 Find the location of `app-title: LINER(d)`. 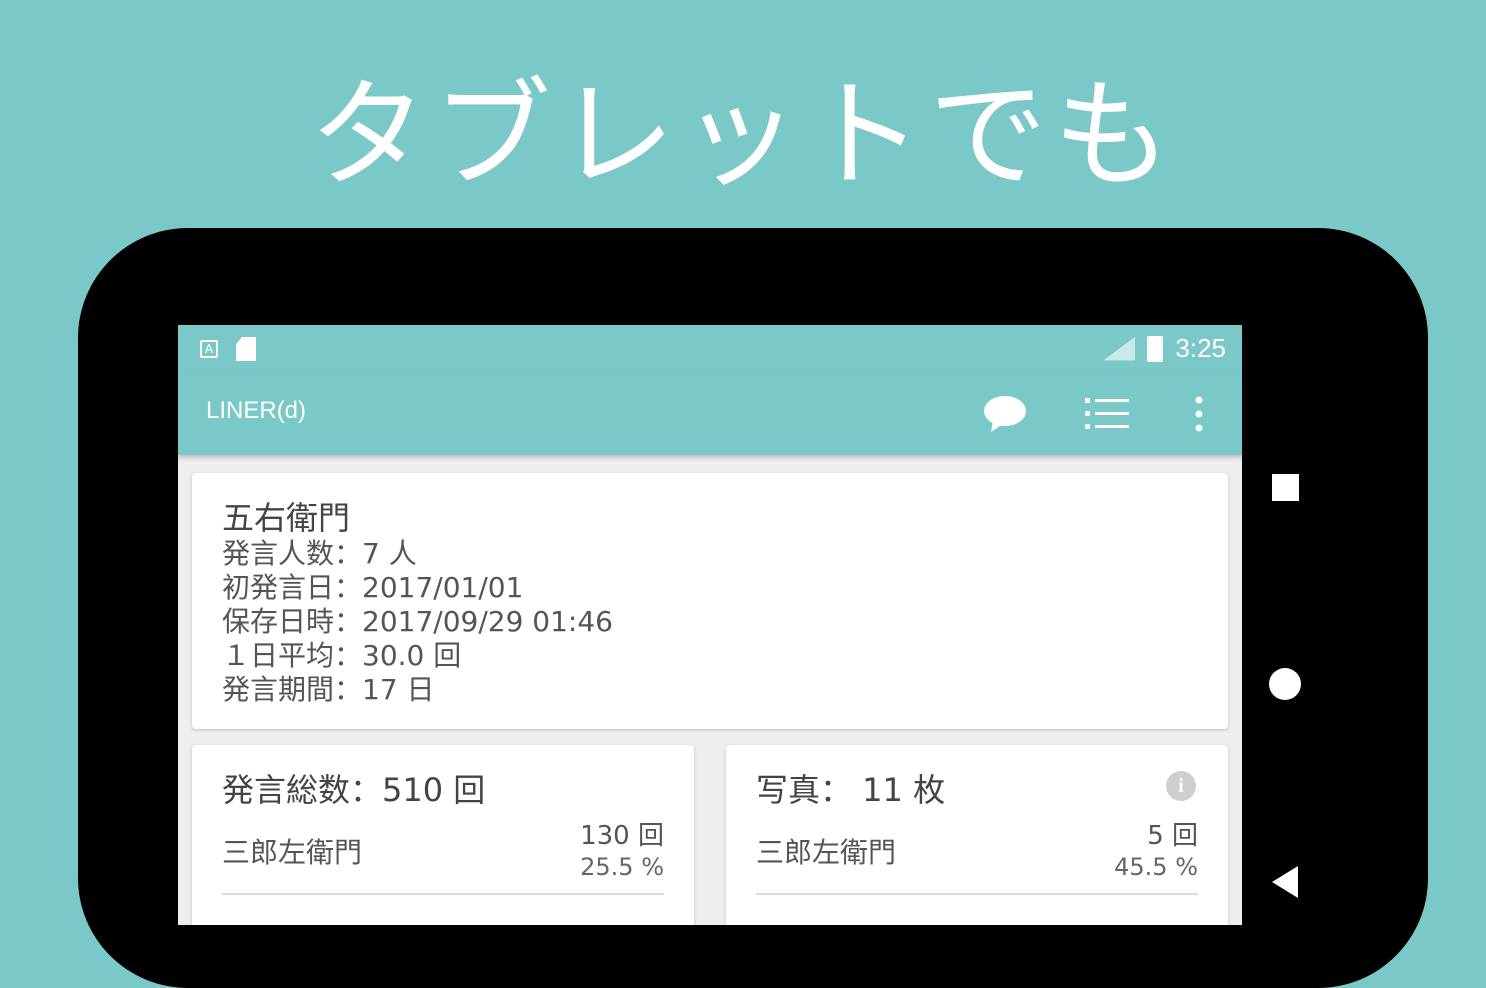

app-title: LINER(d) is located at coordinates (256, 410).